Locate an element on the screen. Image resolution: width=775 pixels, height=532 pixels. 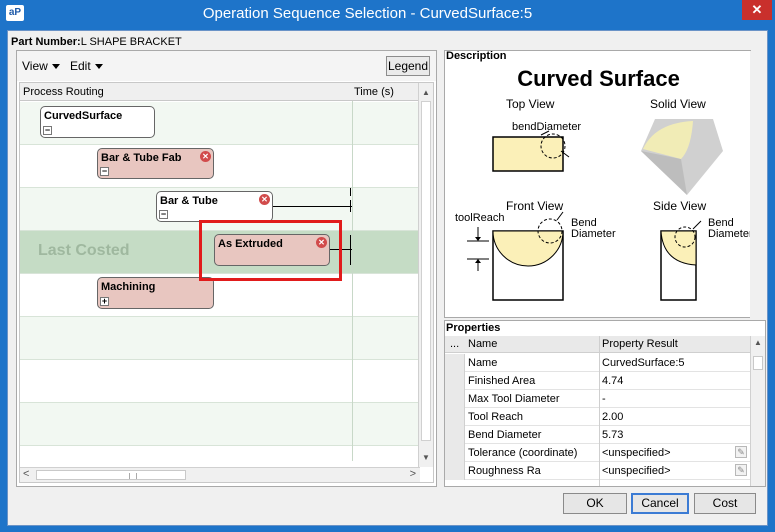
node-label: Bar & Tube is located at coordinates (189, 201).